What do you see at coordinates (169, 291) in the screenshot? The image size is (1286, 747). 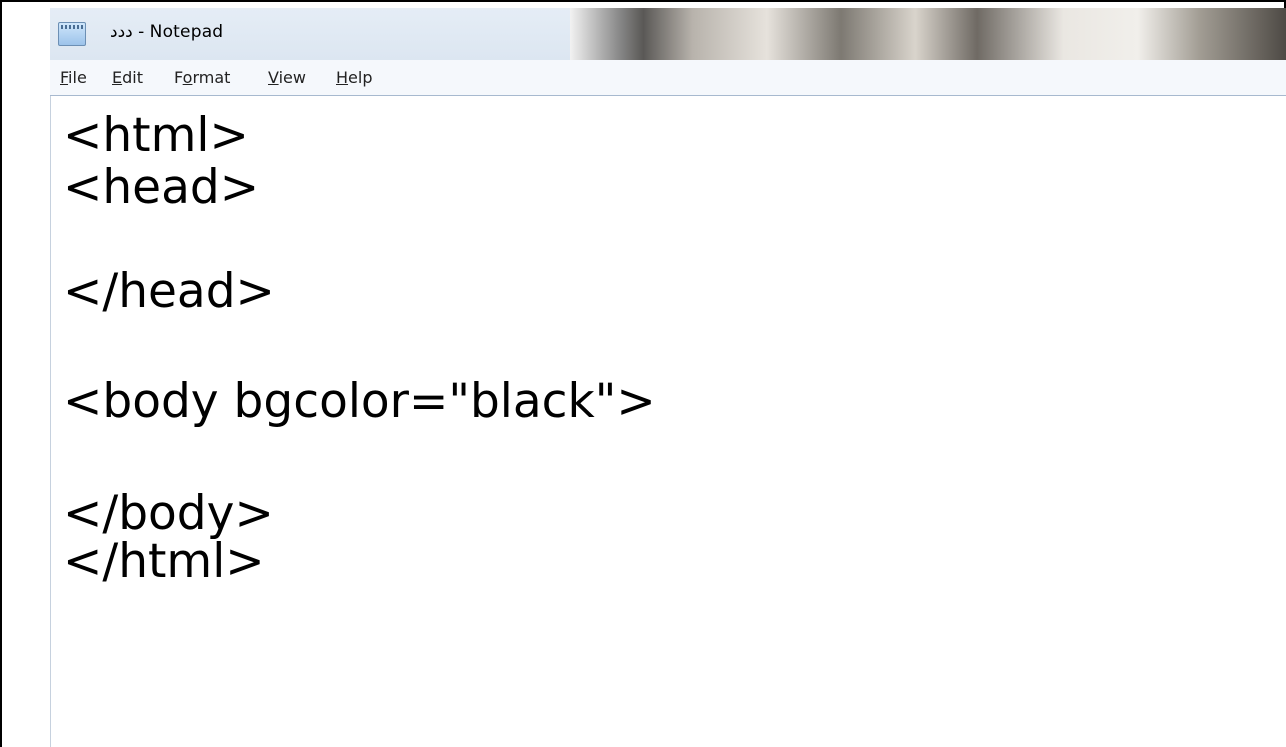 I see `code-line: </head>` at bounding box center [169, 291].